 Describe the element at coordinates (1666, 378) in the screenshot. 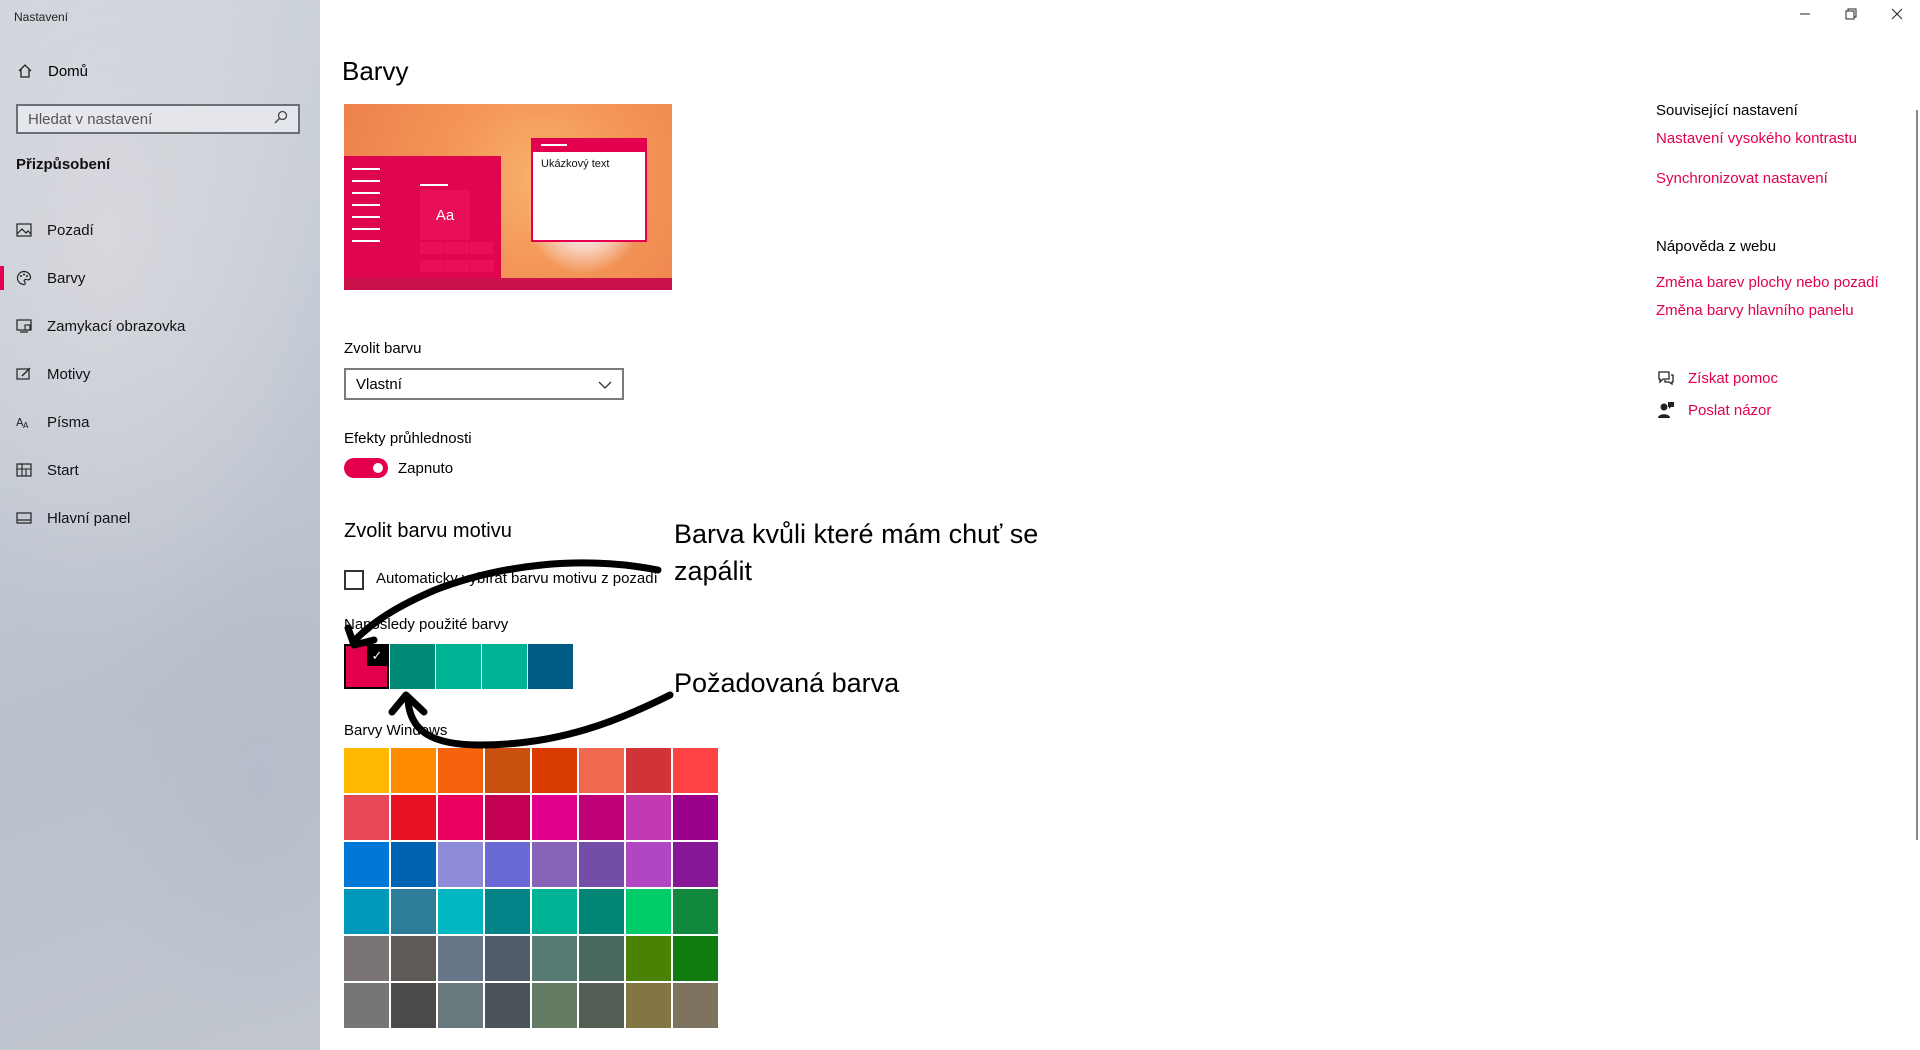

I see `chat-help-icon` at that location.